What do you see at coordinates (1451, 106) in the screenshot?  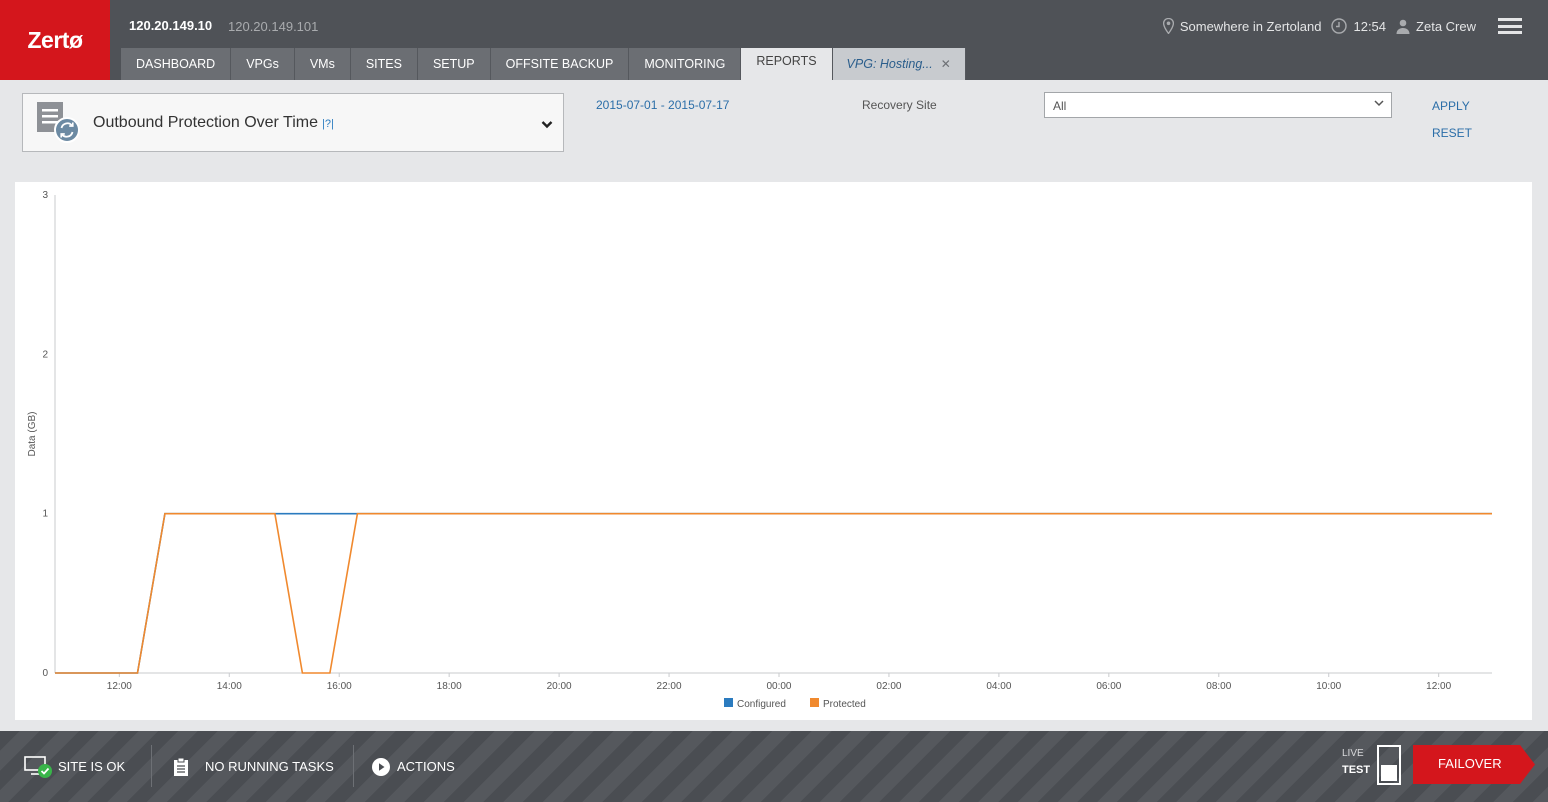 I see `apply-button: APPLY` at bounding box center [1451, 106].